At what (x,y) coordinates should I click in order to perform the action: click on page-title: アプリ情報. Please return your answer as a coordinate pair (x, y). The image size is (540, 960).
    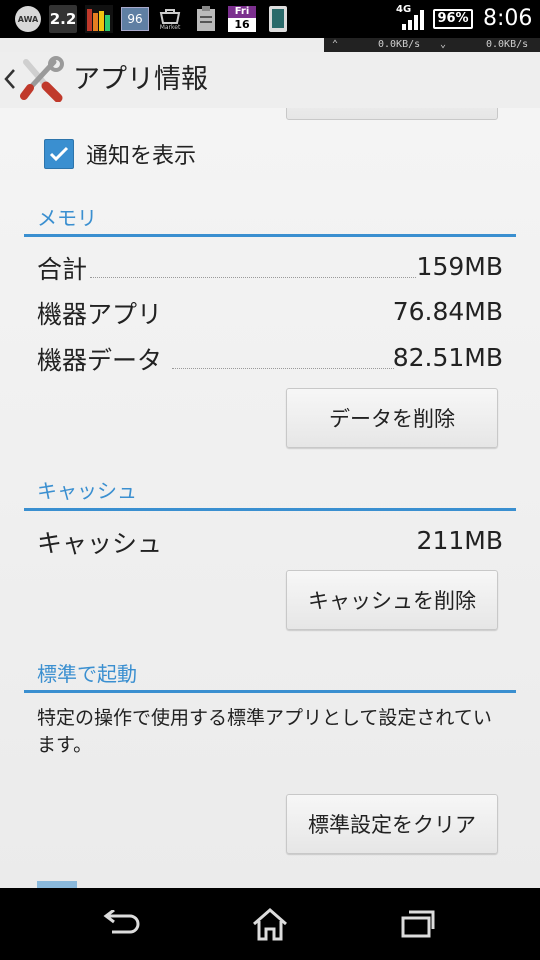
    Looking at the image, I should click on (140, 79).